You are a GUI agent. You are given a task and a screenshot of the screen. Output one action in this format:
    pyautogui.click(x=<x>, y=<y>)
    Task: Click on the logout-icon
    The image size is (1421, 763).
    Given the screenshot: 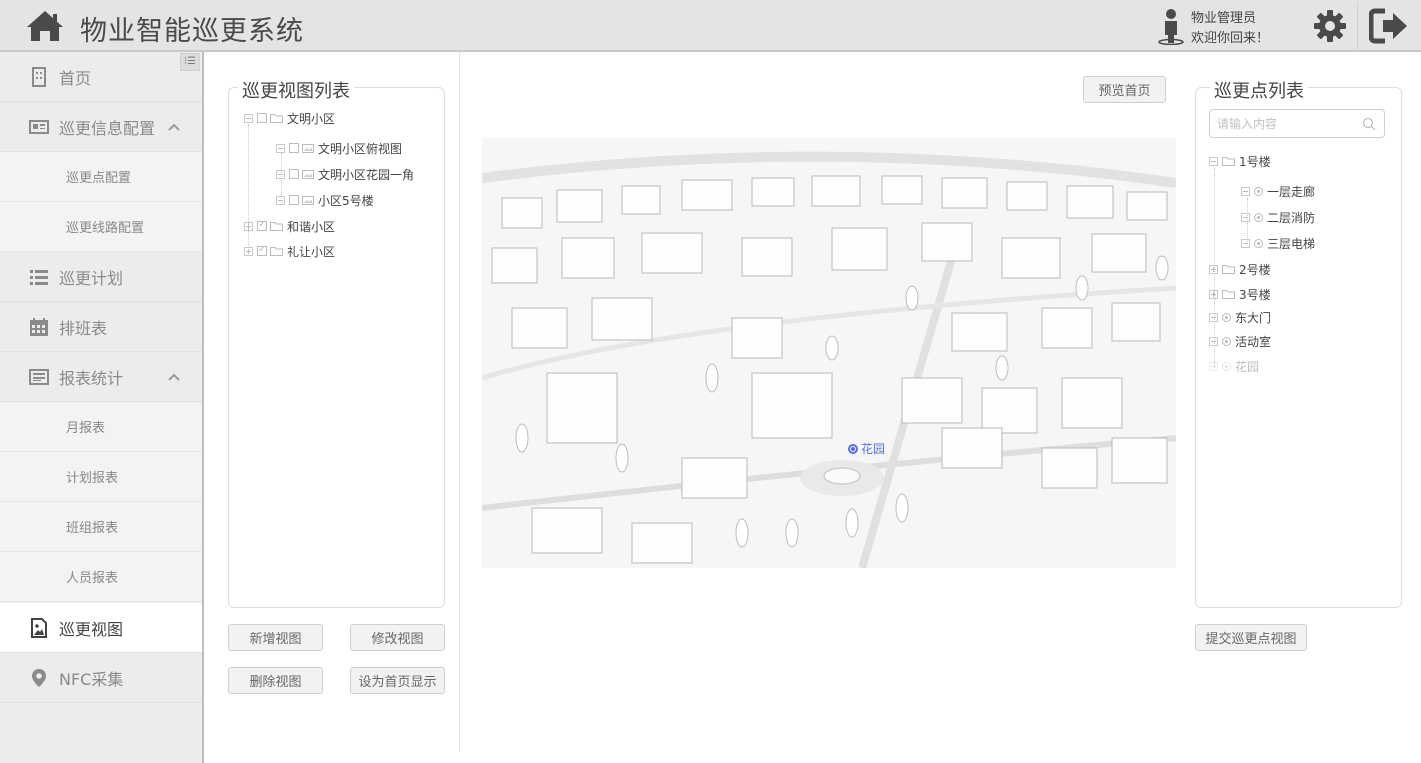 What is the action you would take?
    pyautogui.click(x=1388, y=26)
    